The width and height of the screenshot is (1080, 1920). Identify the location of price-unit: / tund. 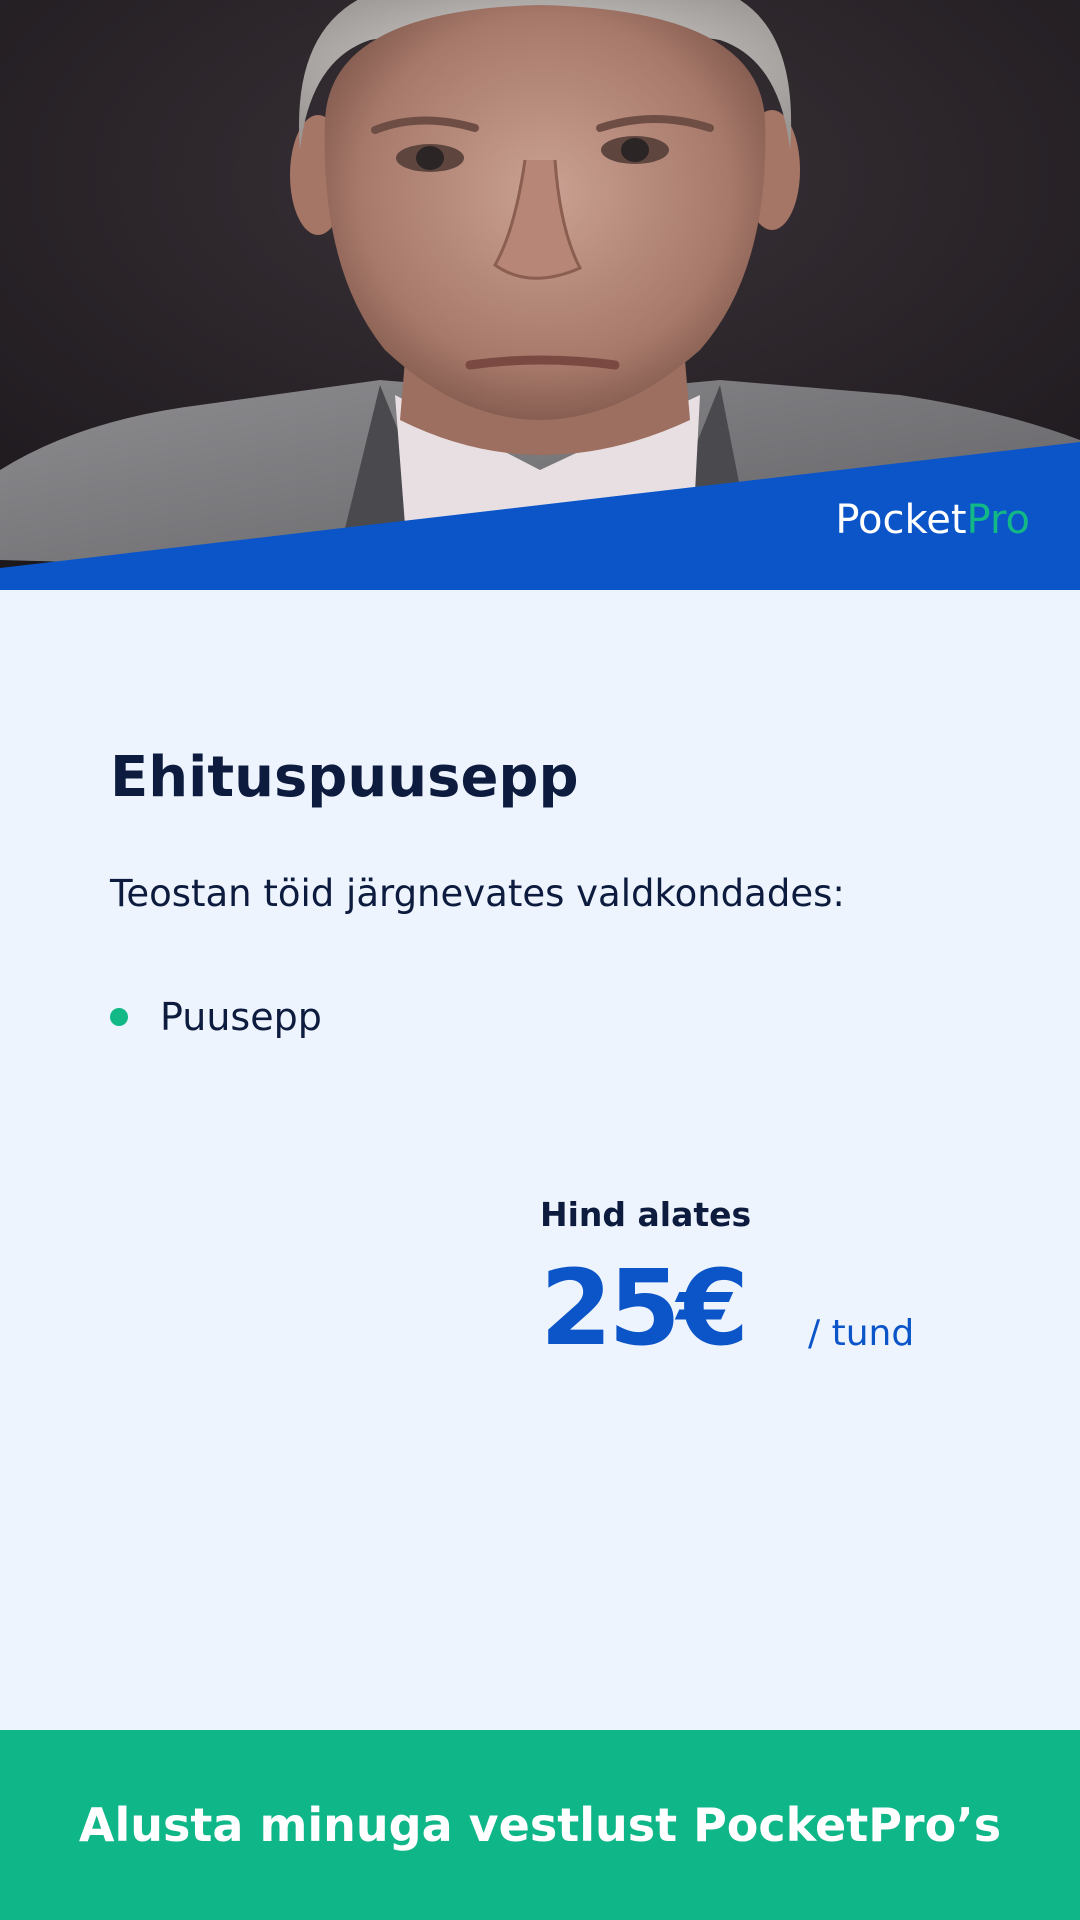
(861, 1333).